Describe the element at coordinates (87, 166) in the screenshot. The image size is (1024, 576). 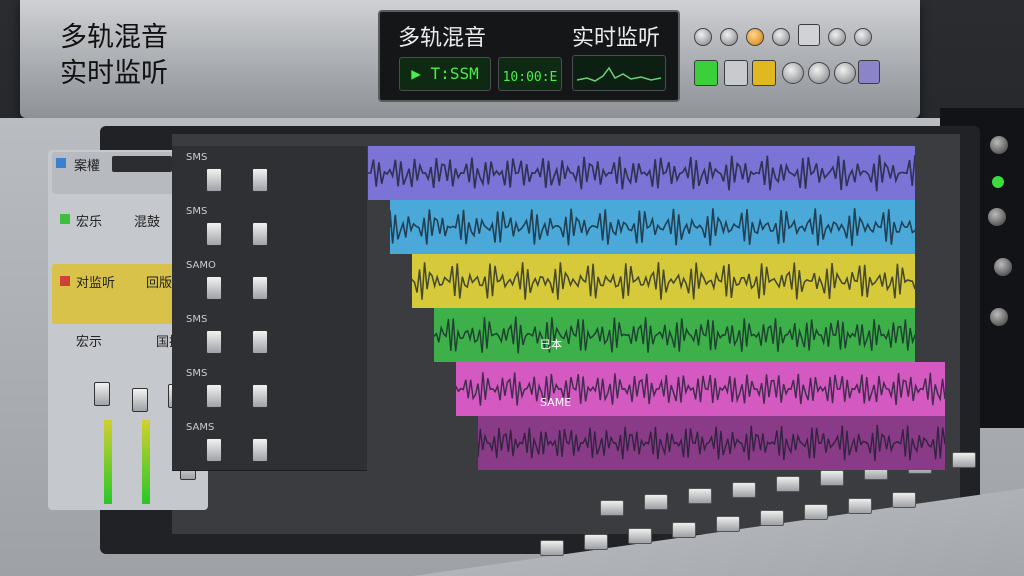
I see `panel-row-label: 案權` at that location.